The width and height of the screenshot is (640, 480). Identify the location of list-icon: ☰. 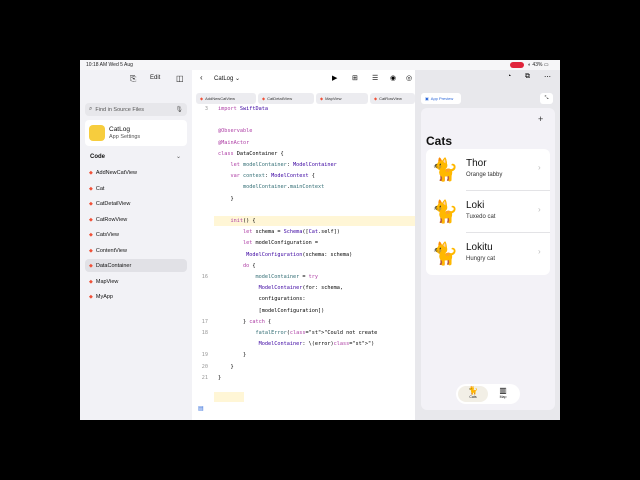
(375, 78).